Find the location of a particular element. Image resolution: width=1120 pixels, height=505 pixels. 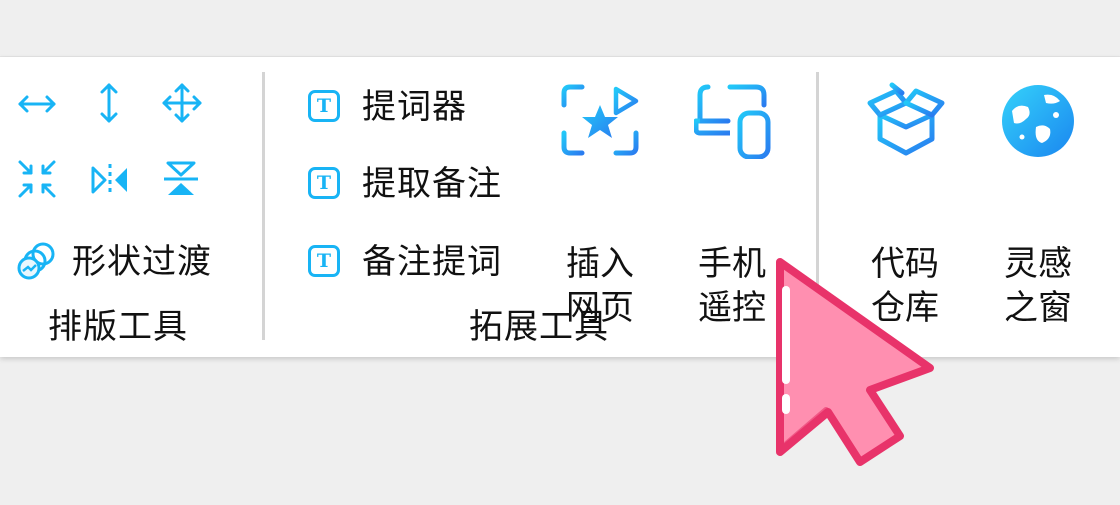

group-separator is located at coordinates (263, 206).